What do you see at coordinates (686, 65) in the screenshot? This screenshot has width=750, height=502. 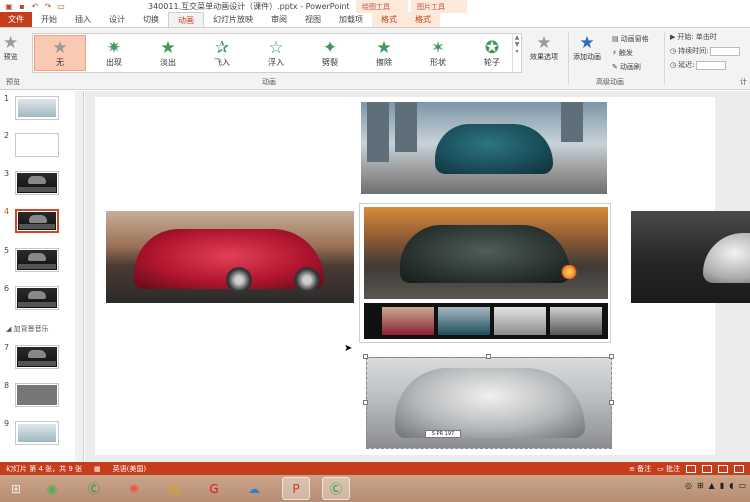 I see `delay-label: 延迟:` at bounding box center [686, 65].